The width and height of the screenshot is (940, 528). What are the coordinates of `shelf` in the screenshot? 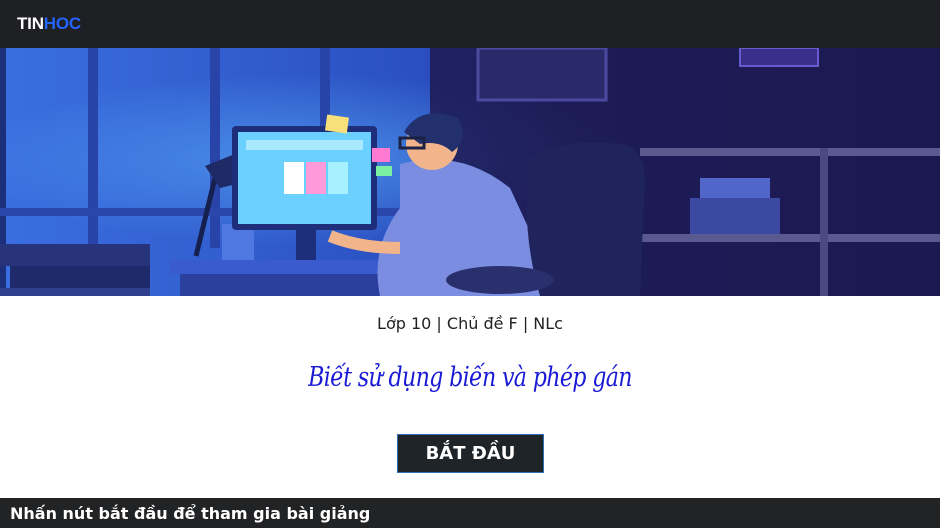 It's located at (790, 152).